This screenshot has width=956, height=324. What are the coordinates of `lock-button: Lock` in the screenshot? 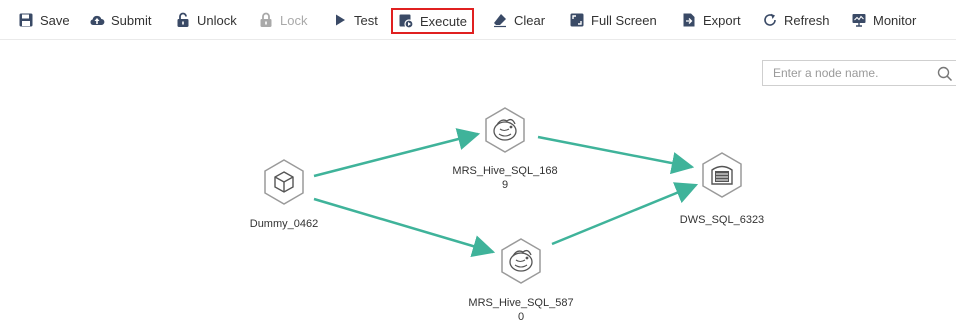 It's located at (282, 20).